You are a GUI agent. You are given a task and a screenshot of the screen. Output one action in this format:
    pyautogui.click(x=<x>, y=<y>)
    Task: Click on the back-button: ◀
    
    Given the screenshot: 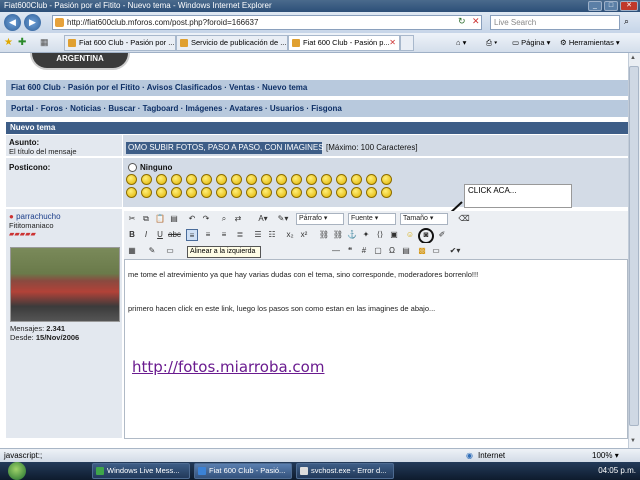 What is the action you would take?
    pyautogui.click(x=12, y=22)
    